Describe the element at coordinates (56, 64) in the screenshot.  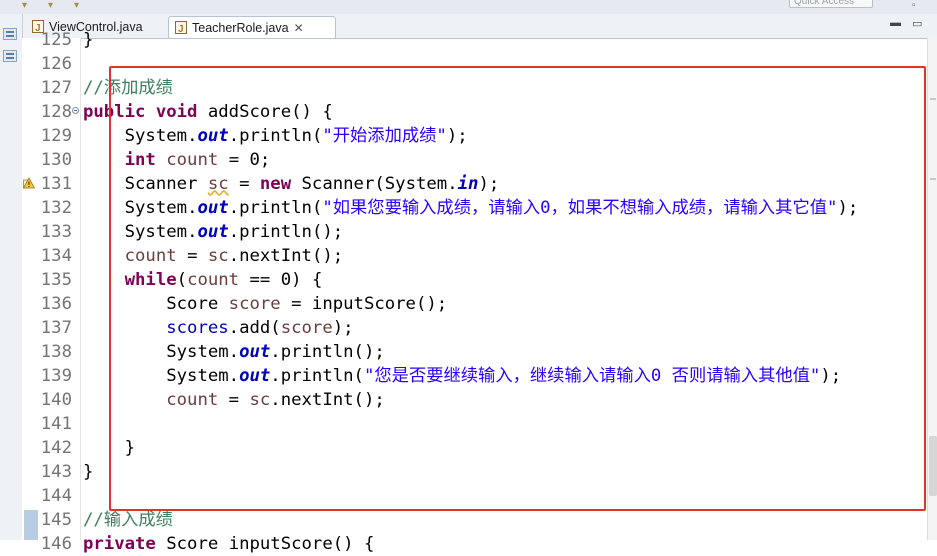
I see `line-number: 126` at that location.